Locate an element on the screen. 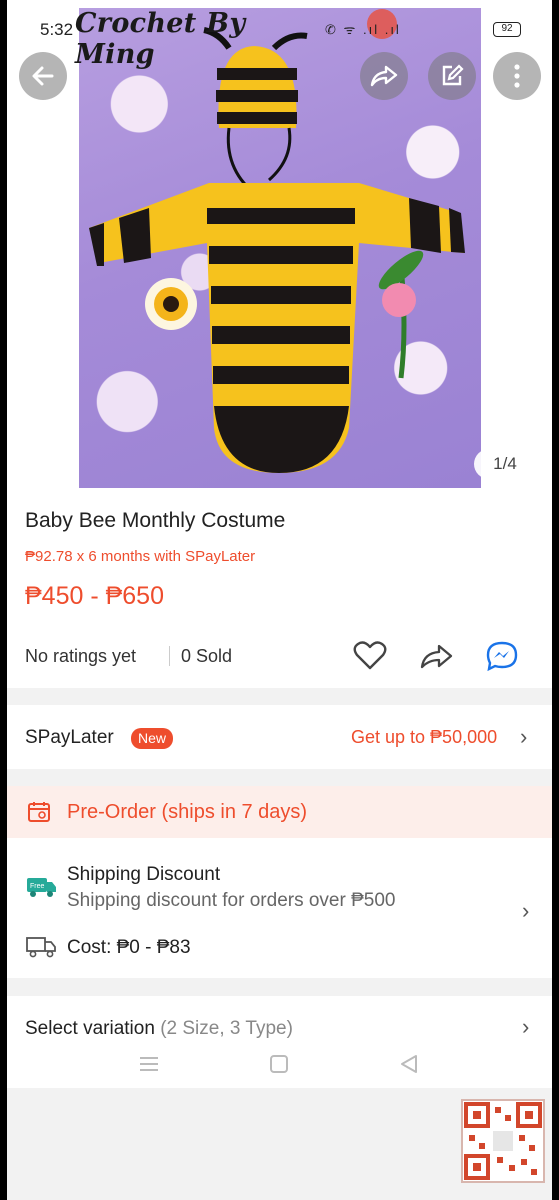  edit-icon is located at coordinates (453, 75).